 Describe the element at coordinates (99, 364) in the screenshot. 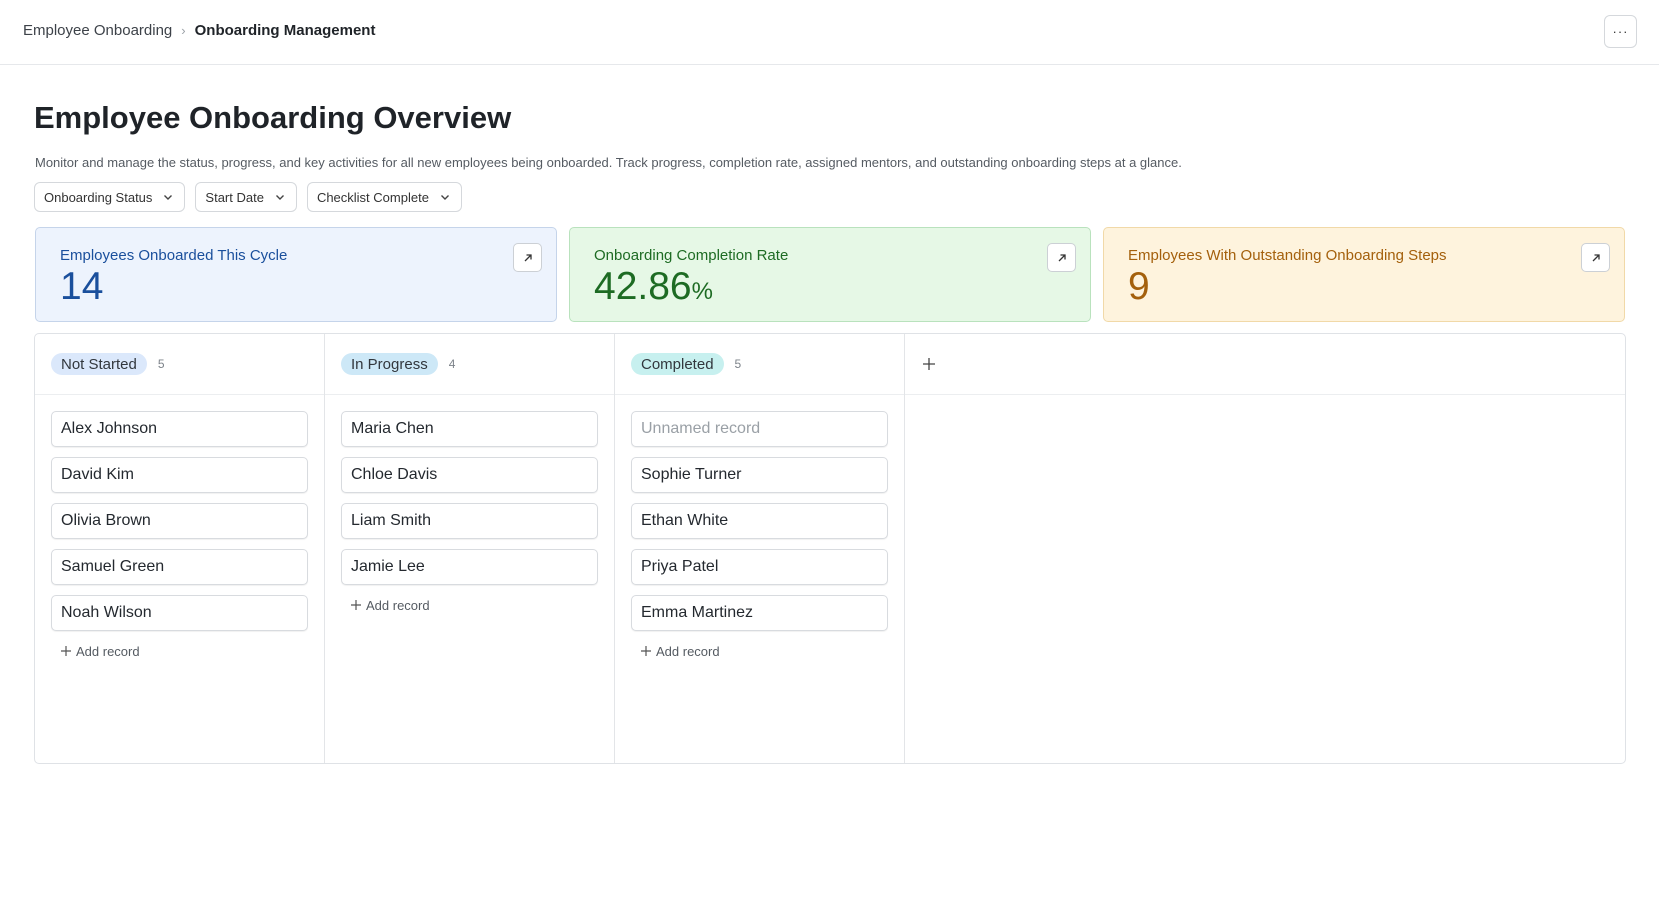

I see `status-badge: Not Started` at that location.